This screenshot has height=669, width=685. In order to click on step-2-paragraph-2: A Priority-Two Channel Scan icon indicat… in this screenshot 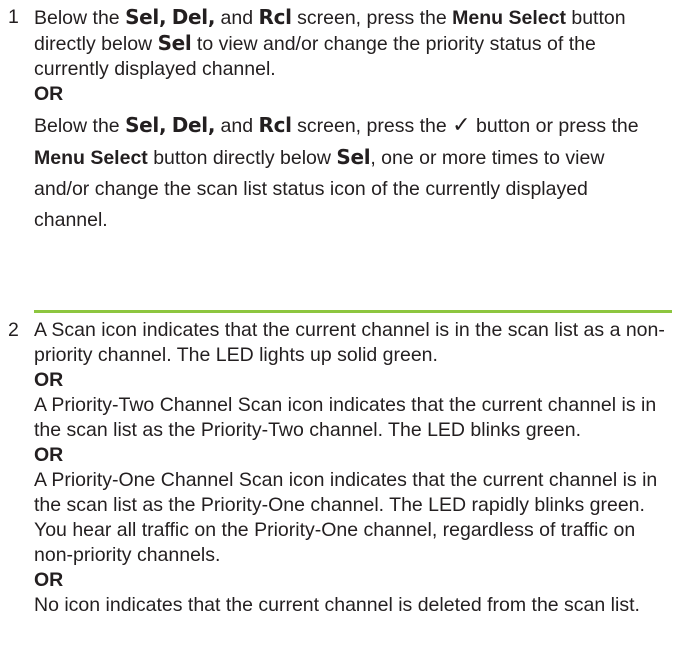, I will do `click(345, 417)`.